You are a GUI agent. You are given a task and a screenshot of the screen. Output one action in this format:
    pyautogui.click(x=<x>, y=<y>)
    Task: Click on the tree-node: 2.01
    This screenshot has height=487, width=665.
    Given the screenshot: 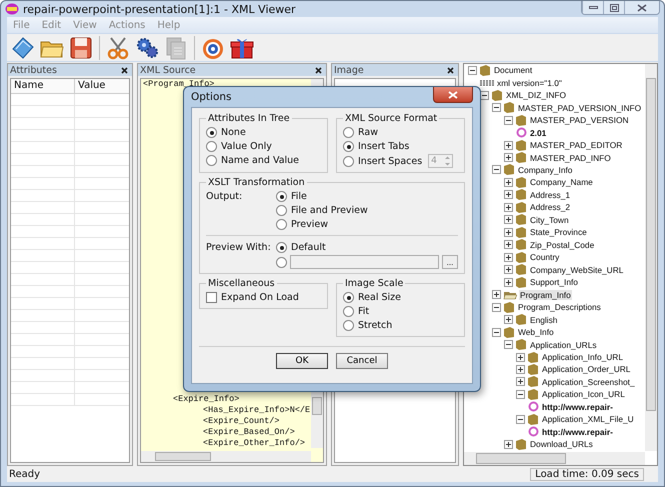 What is the action you would take?
    pyautogui.click(x=538, y=133)
    